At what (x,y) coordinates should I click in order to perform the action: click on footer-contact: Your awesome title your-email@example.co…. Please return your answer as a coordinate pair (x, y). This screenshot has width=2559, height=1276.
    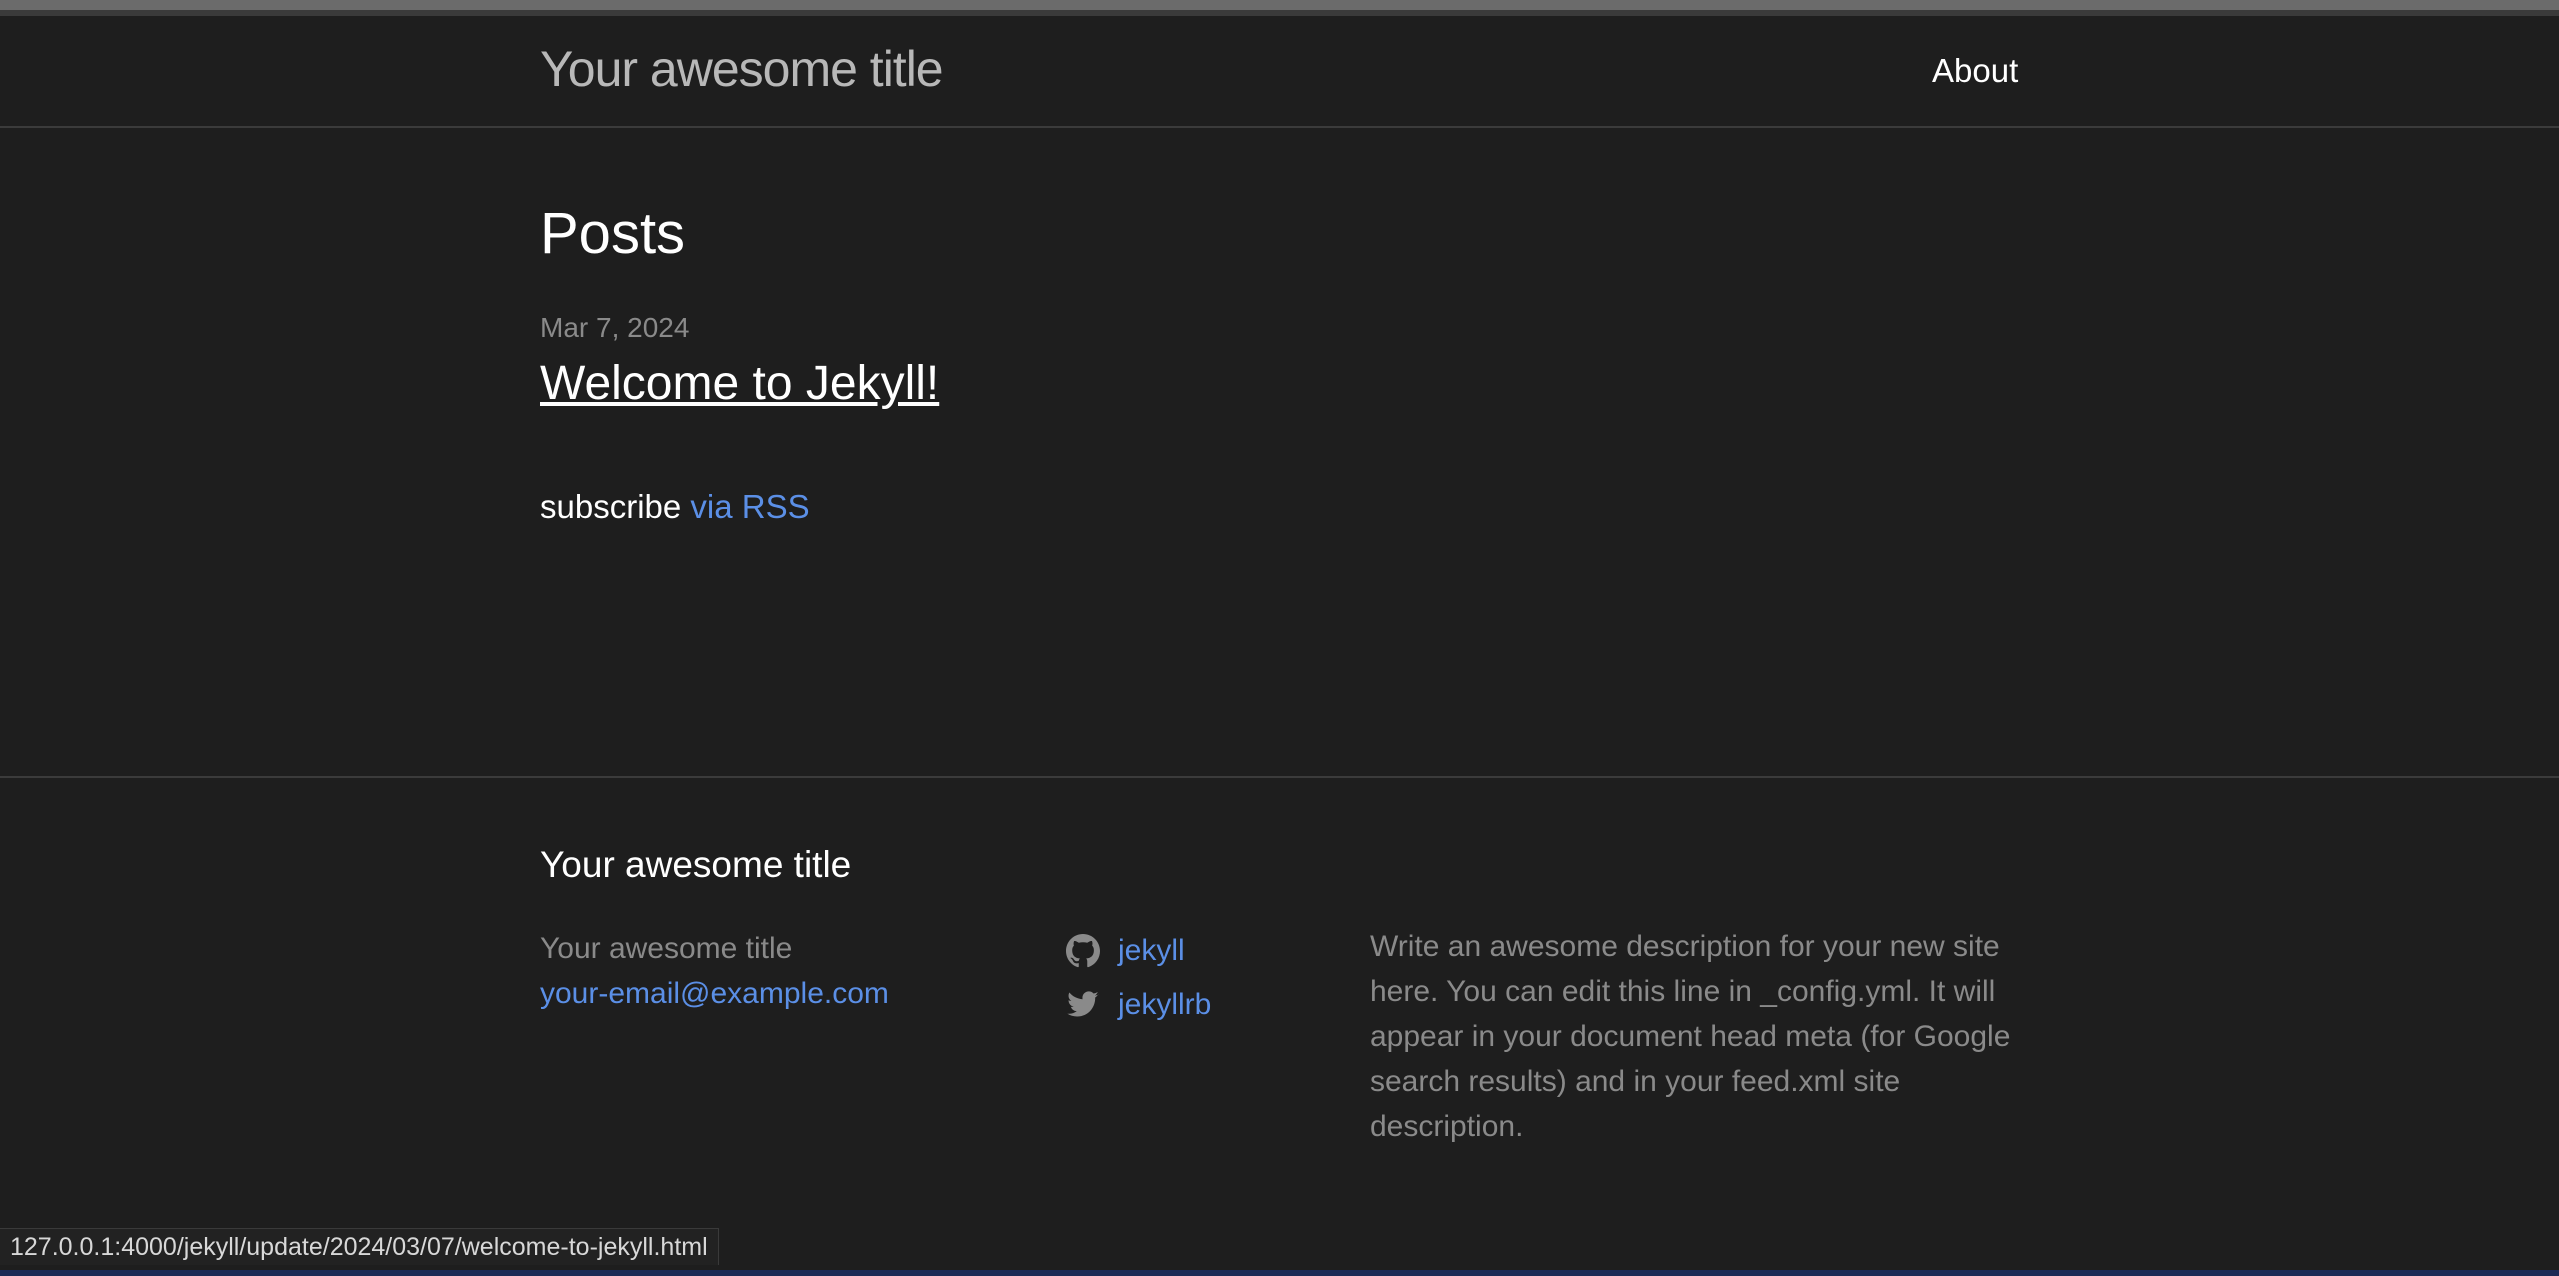
    Looking at the image, I should click on (714, 971).